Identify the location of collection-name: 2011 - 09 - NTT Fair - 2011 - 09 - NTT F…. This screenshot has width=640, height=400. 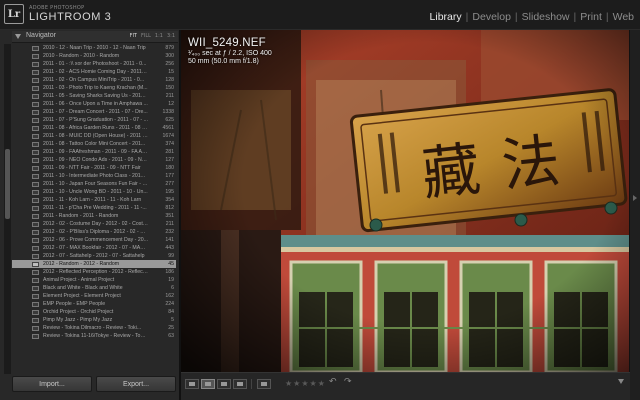
(92, 168).